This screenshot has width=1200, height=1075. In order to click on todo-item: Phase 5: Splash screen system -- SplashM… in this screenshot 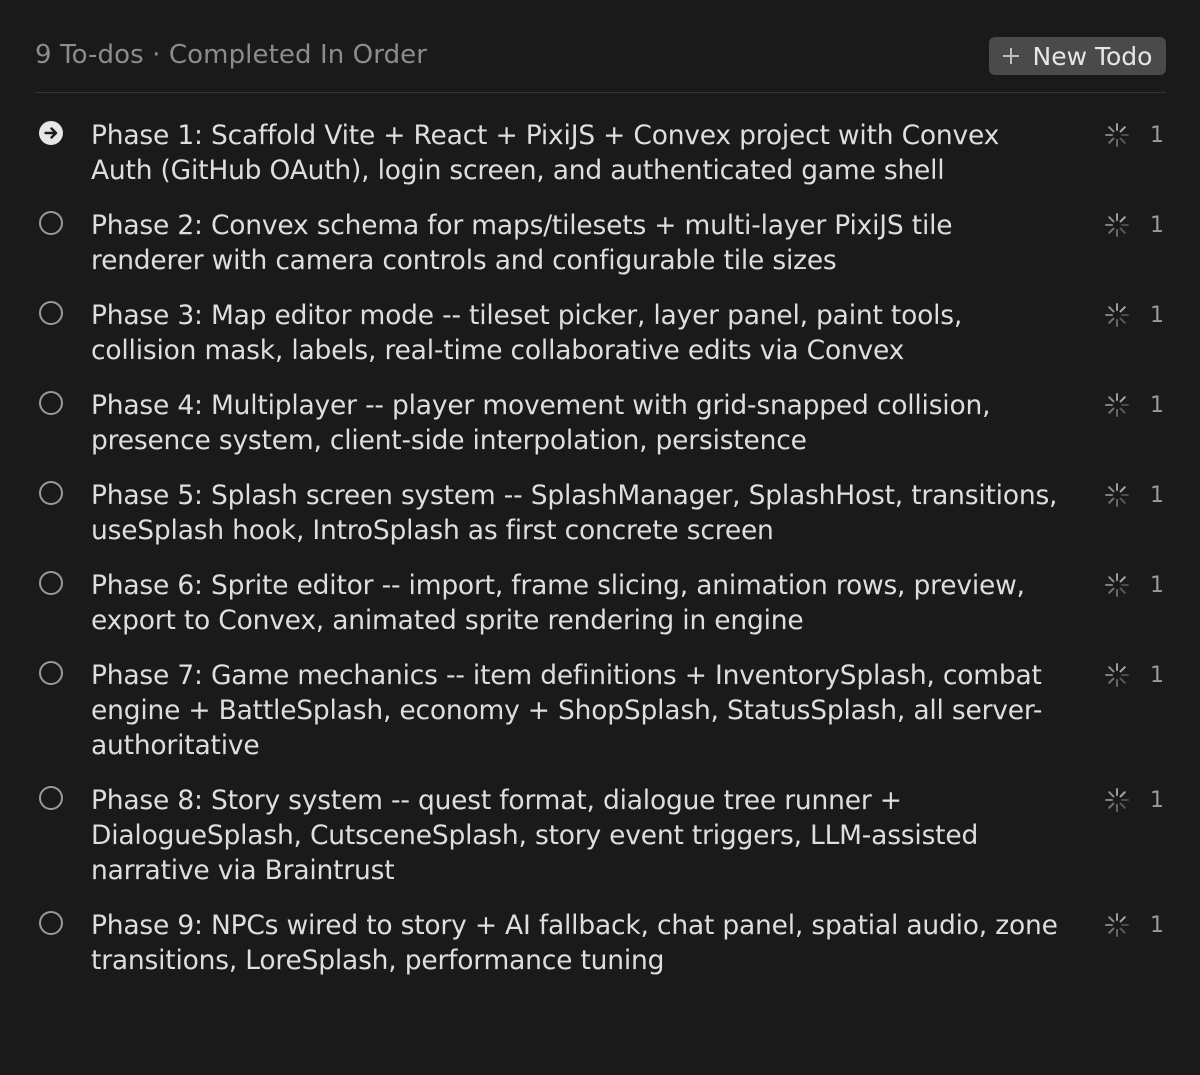, I will do `click(600, 513)`.